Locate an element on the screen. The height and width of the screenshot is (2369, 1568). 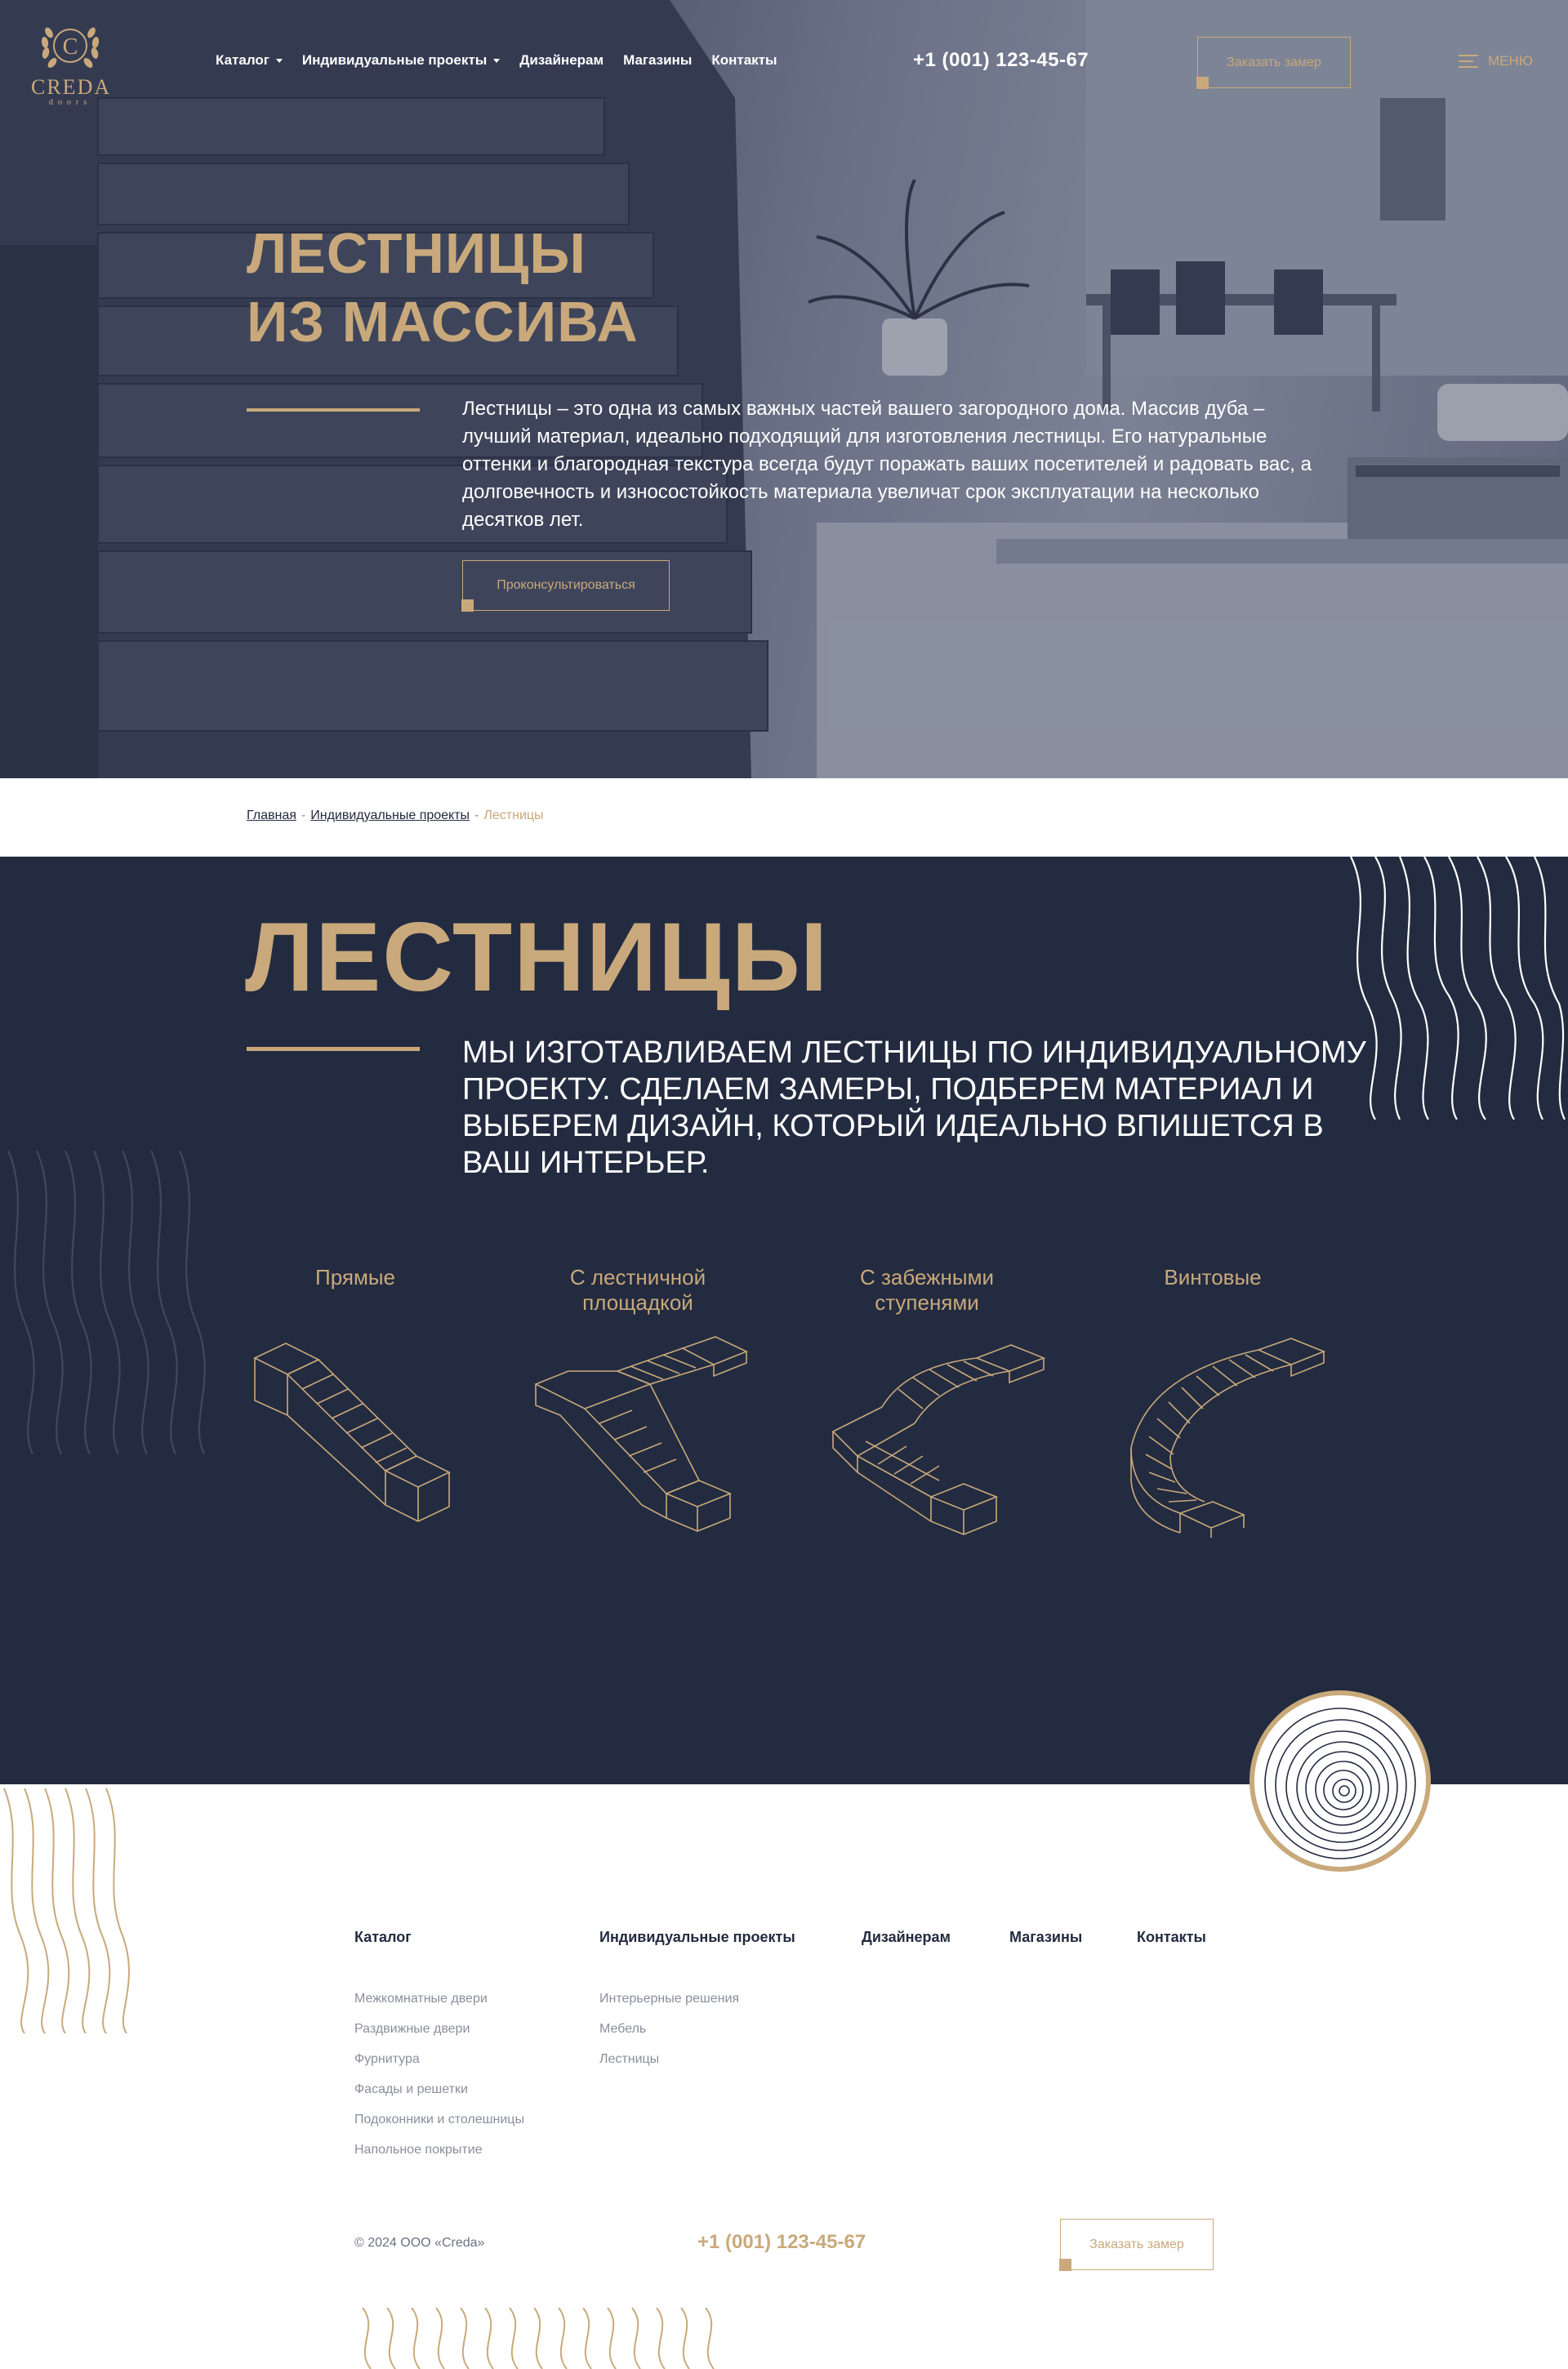
footer-column-contacts: Контакты is located at coordinates (1171, 1957).